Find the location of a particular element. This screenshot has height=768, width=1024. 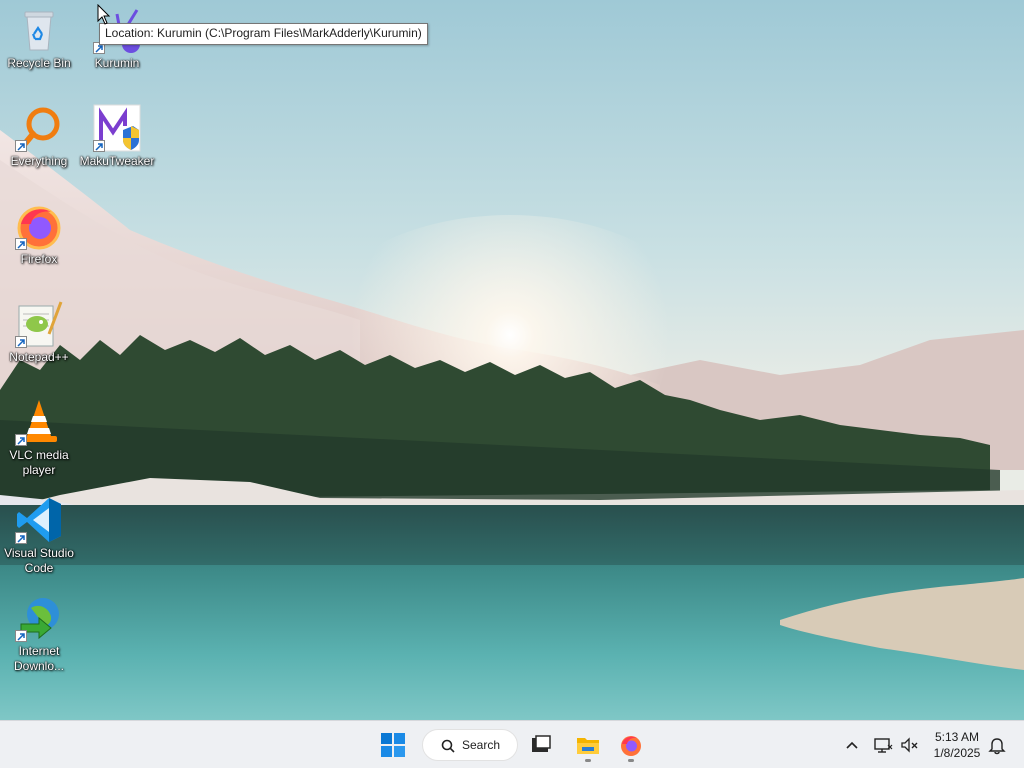

show-hidden-icons-chevron-icon is located at coordinates (852, 745).